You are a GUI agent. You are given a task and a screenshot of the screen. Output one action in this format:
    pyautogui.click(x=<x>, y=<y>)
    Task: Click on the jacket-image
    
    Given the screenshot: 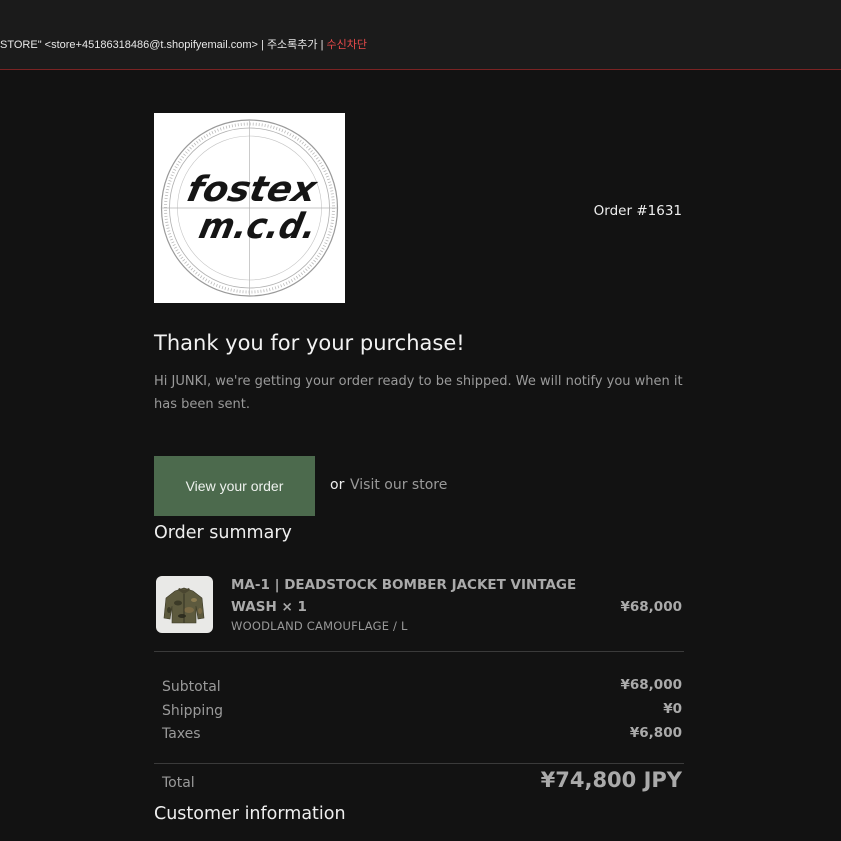 What is the action you would take?
    pyautogui.click(x=184, y=605)
    